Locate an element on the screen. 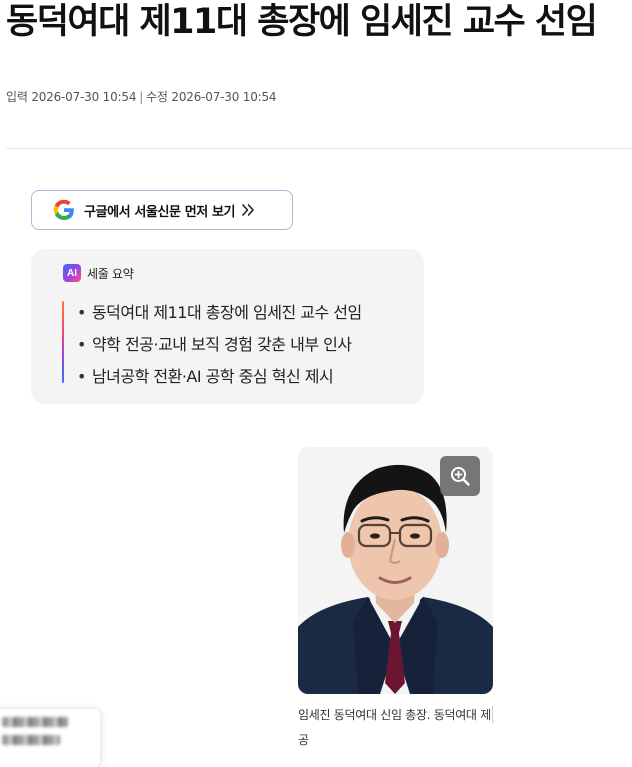 The height and width of the screenshot is (767, 632). summary-item: 남녀공학 전환·AI 공학 중심 혁신 제시 is located at coordinates (219, 377).